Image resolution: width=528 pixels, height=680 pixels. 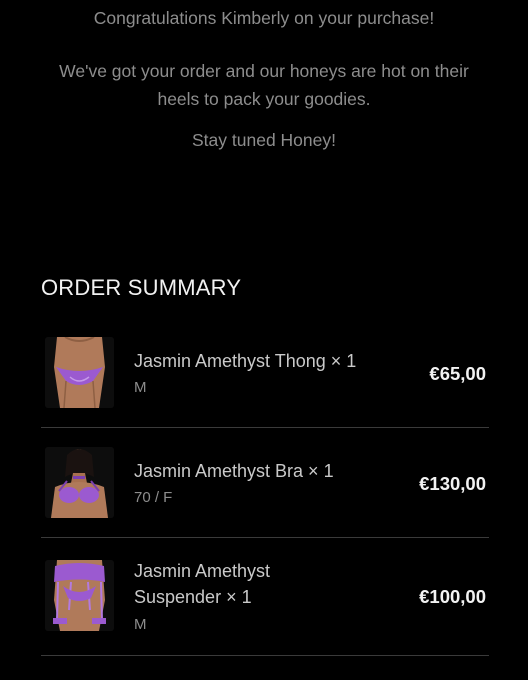 I want to click on order-received-line-2: heels to pack your goodies., so click(x=264, y=99).